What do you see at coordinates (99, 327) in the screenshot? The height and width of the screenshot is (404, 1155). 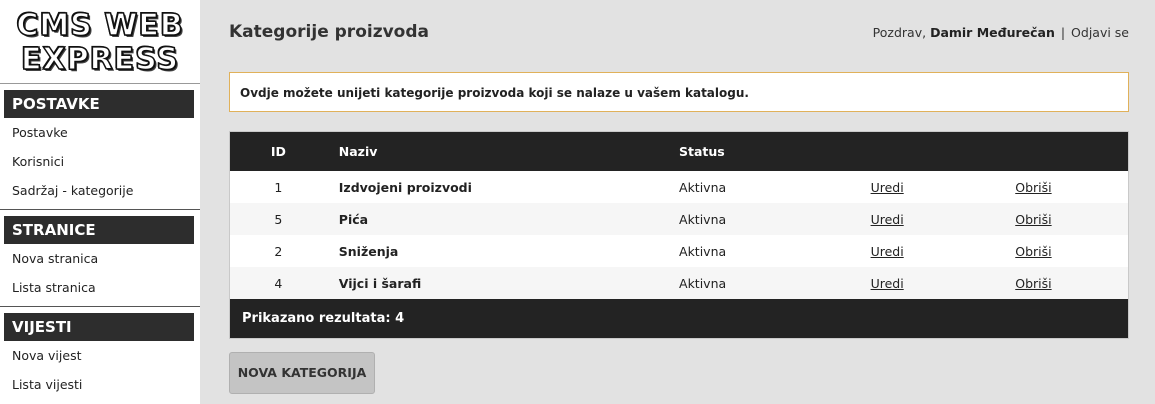 I see `nav-title-vijesti: VIJESTI` at bounding box center [99, 327].